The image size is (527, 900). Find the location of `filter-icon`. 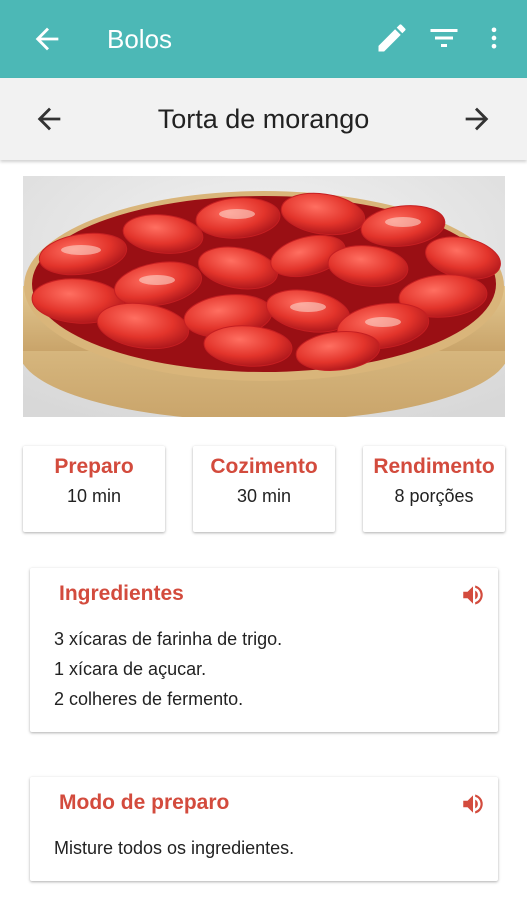

filter-icon is located at coordinates (444, 38).